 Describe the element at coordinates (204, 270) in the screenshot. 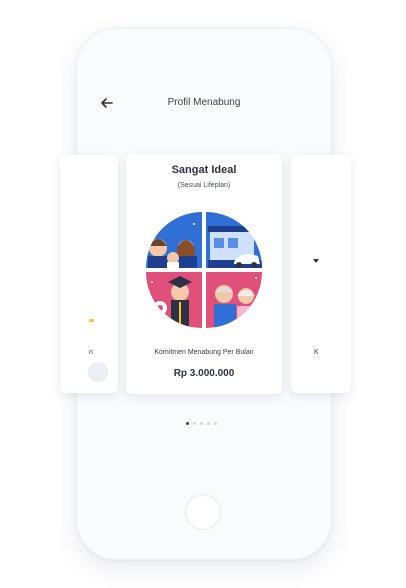

I see `lifeplan-illustration` at that location.